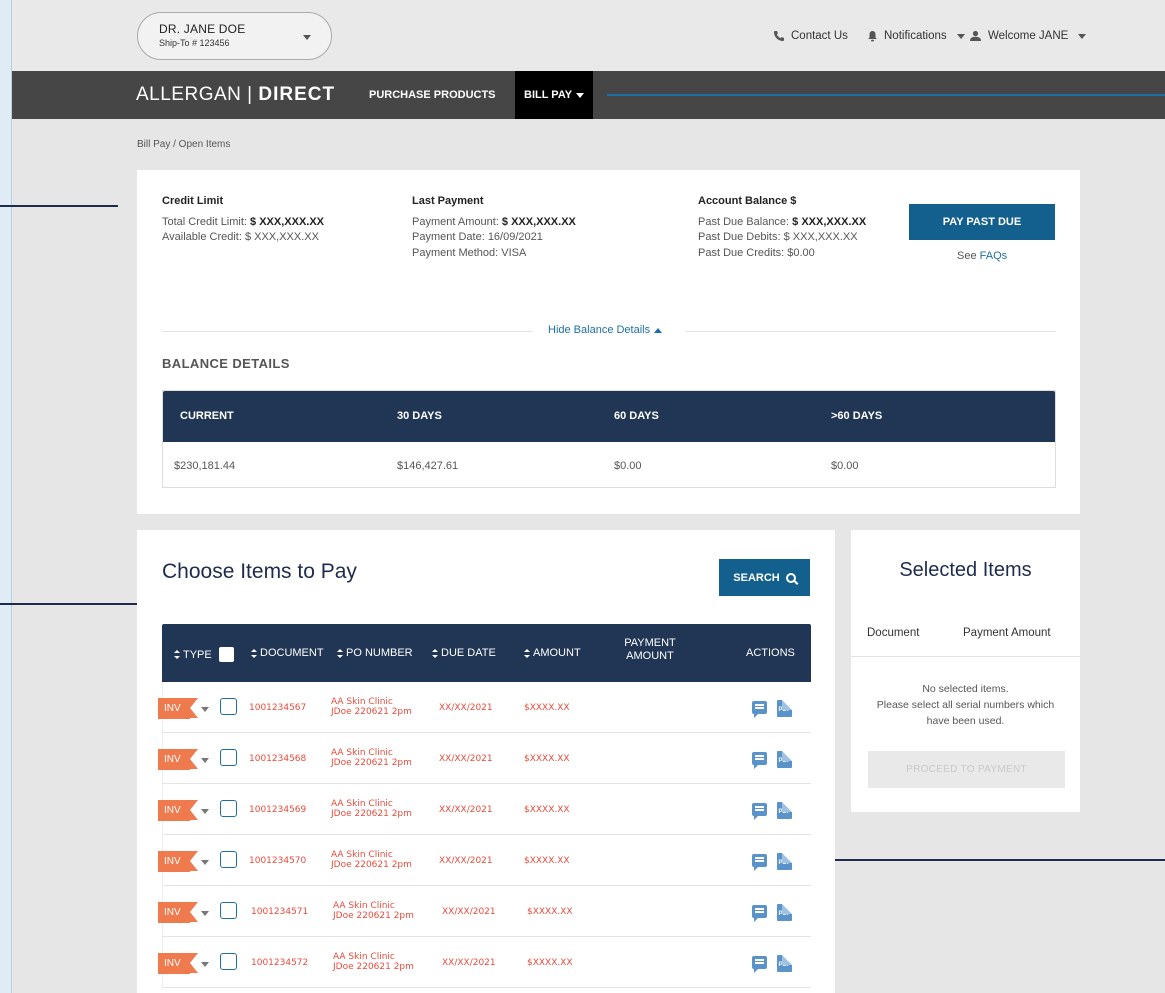  What do you see at coordinates (538, 221) in the screenshot?
I see `payment-amount-value: $ XXX,XXX.XX` at bounding box center [538, 221].